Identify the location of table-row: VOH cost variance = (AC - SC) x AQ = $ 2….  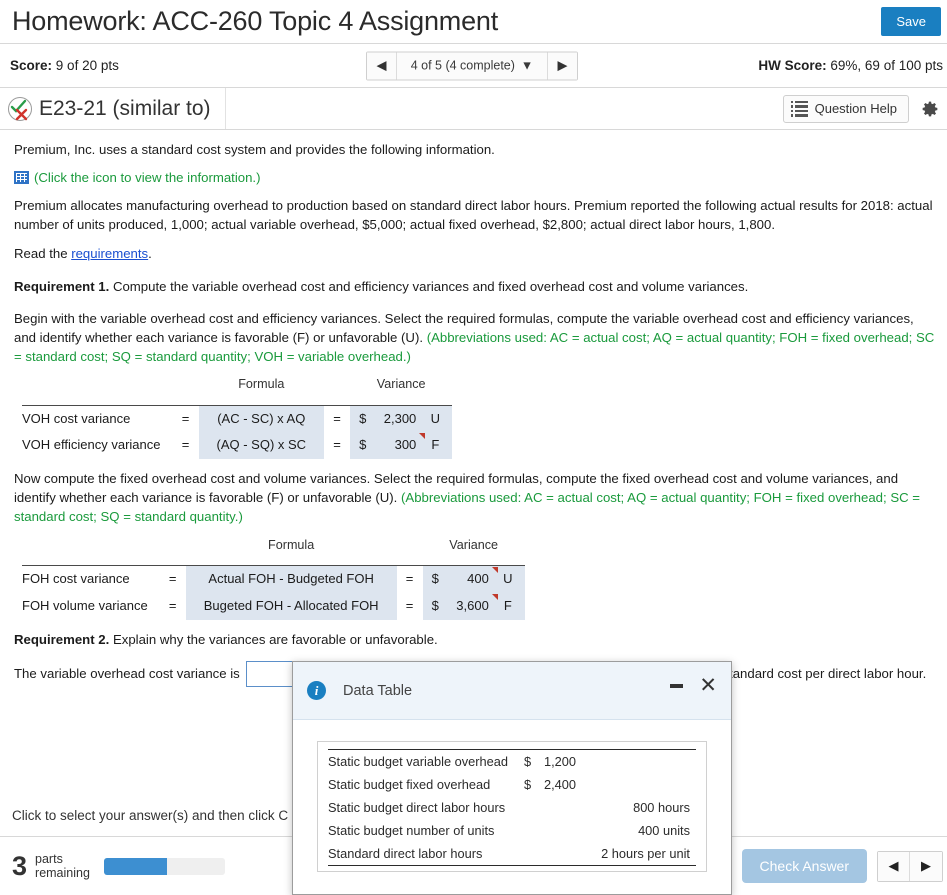
(237, 419).